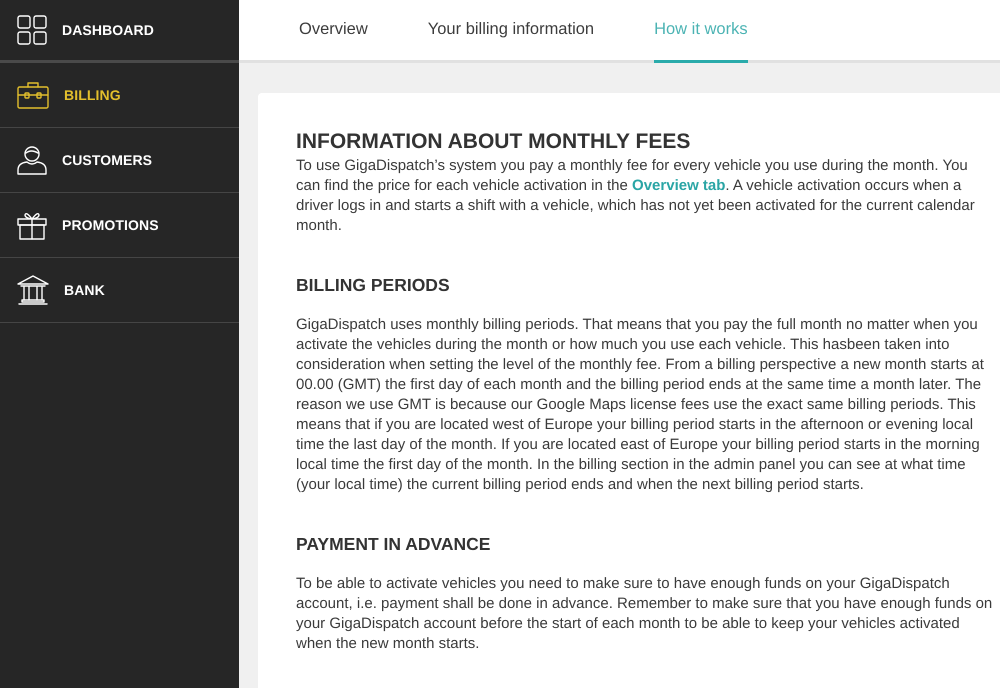  I want to click on body-paragraph: To be able to activate vehicles you need to make sure to have enough funds on your GigaDispatch account, i.e. payment shall be done in advance. Remember to make sure that you have enough funds on your GigaDispatch account before the start of each month to be able to keep your vehicles activated when the new month starts., so click(645, 614).